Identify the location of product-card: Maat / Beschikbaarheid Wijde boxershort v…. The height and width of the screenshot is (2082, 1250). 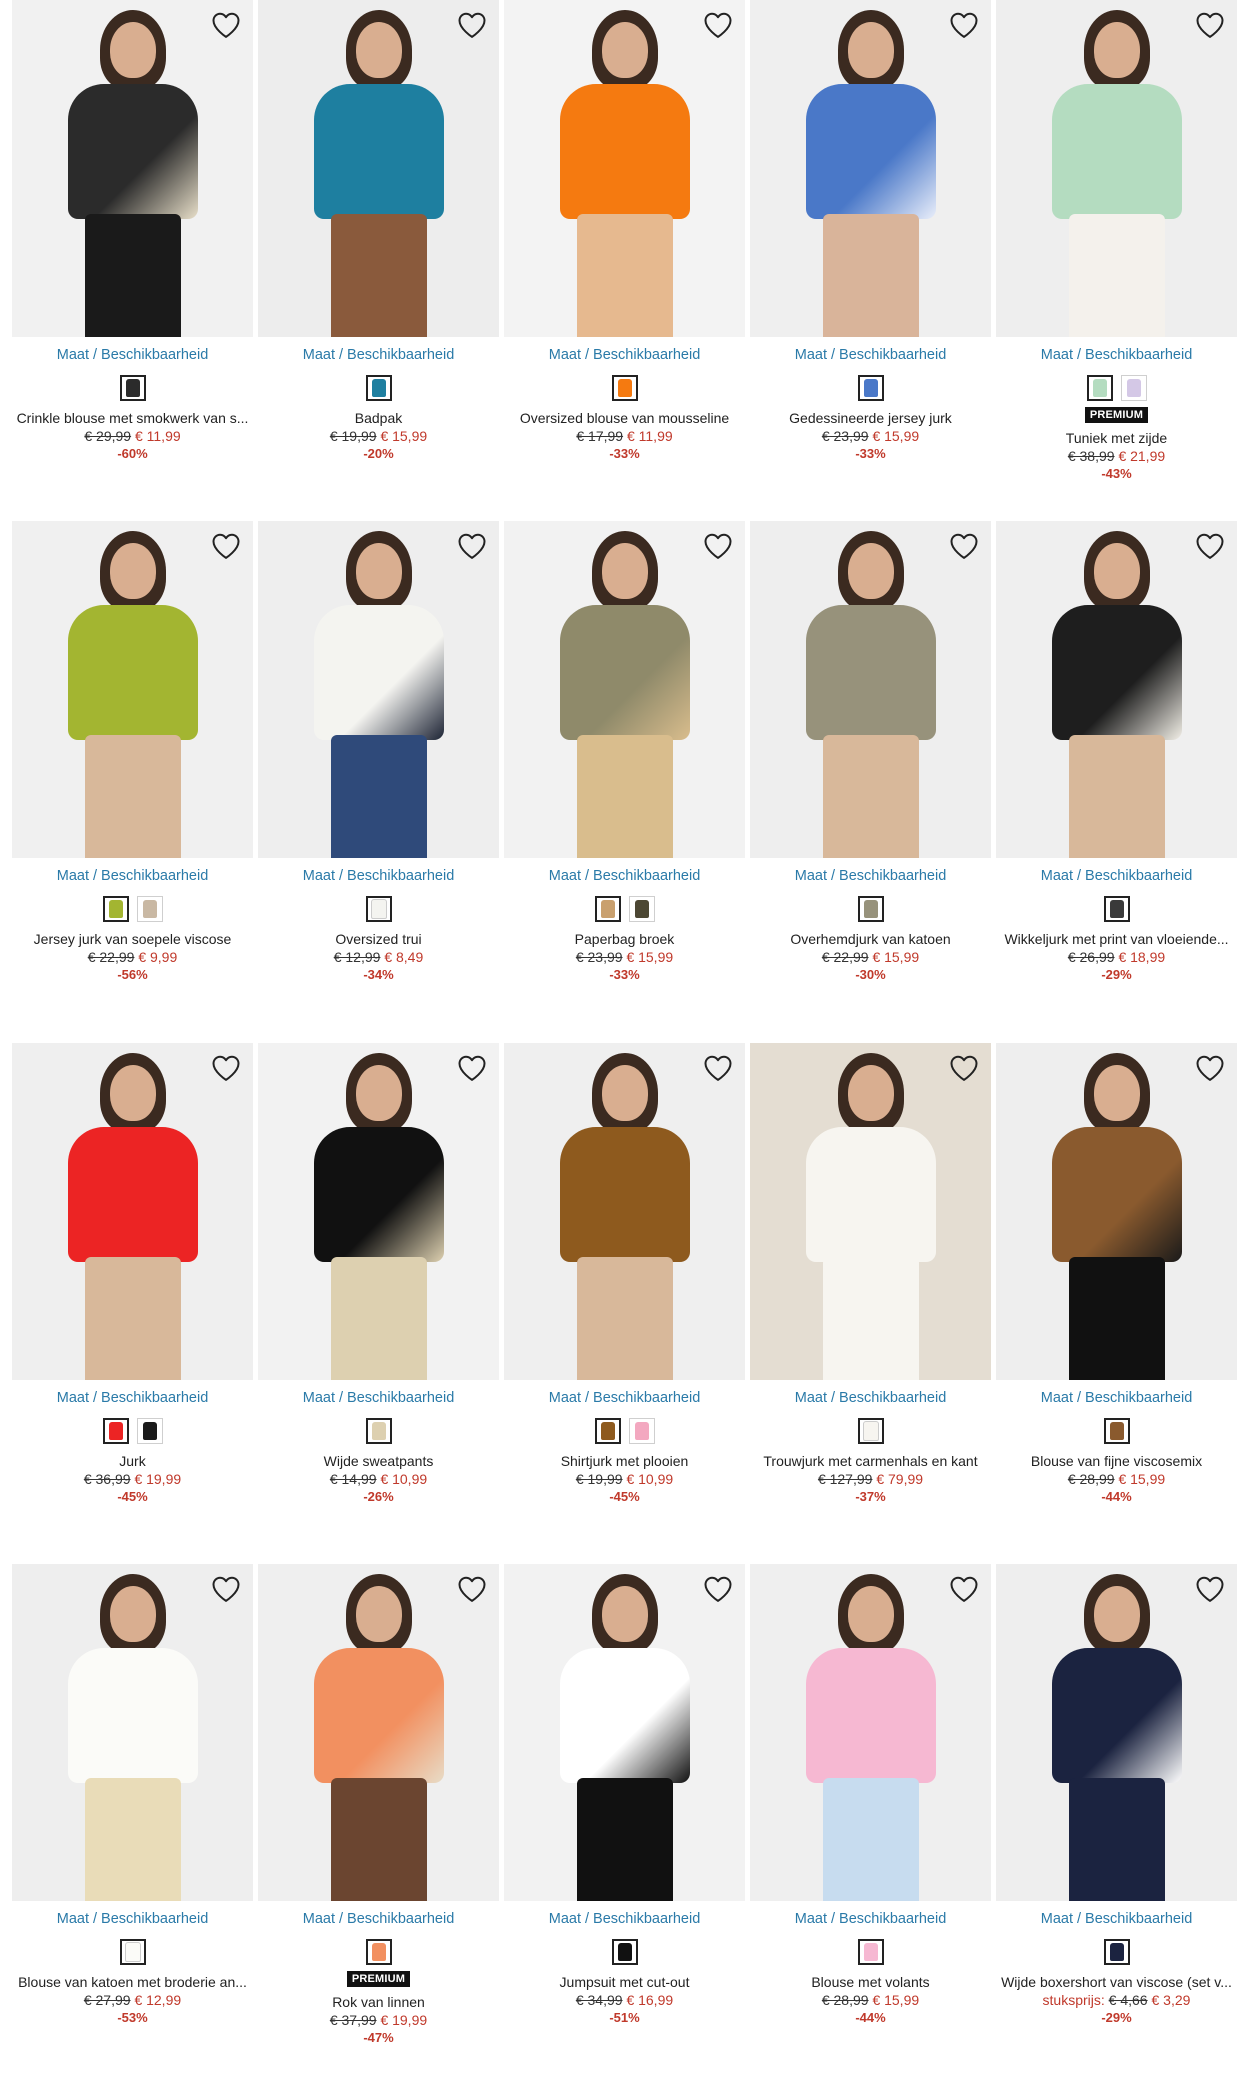
(1116, 1794).